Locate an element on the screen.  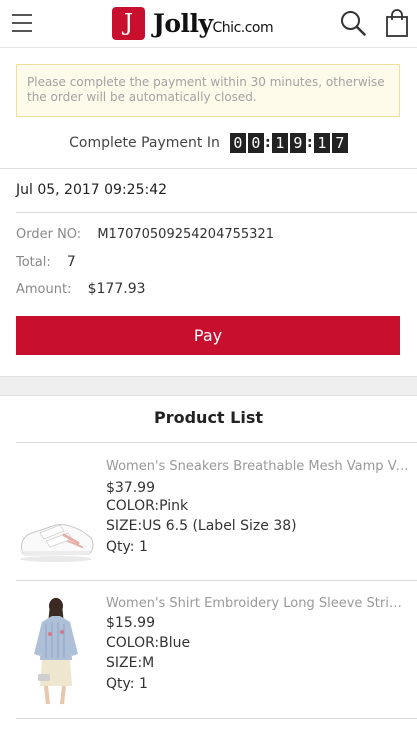
order-amount-value: $177.93 is located at coordinates (116, 289).